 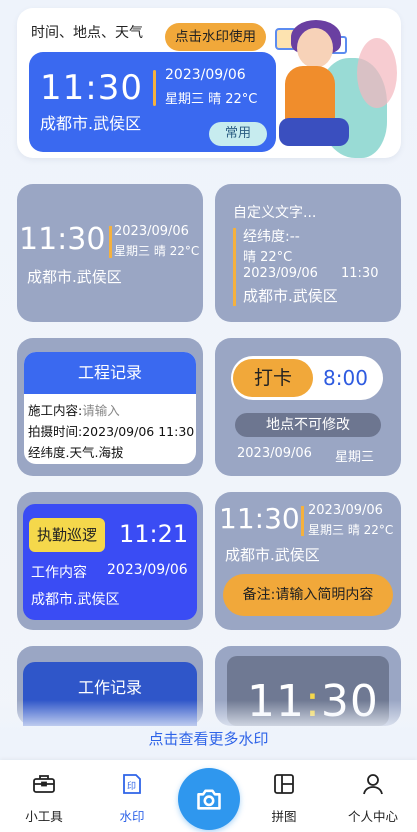 I want to click on coordinates-text: 经纬度:--, so click(x=271, y=237).